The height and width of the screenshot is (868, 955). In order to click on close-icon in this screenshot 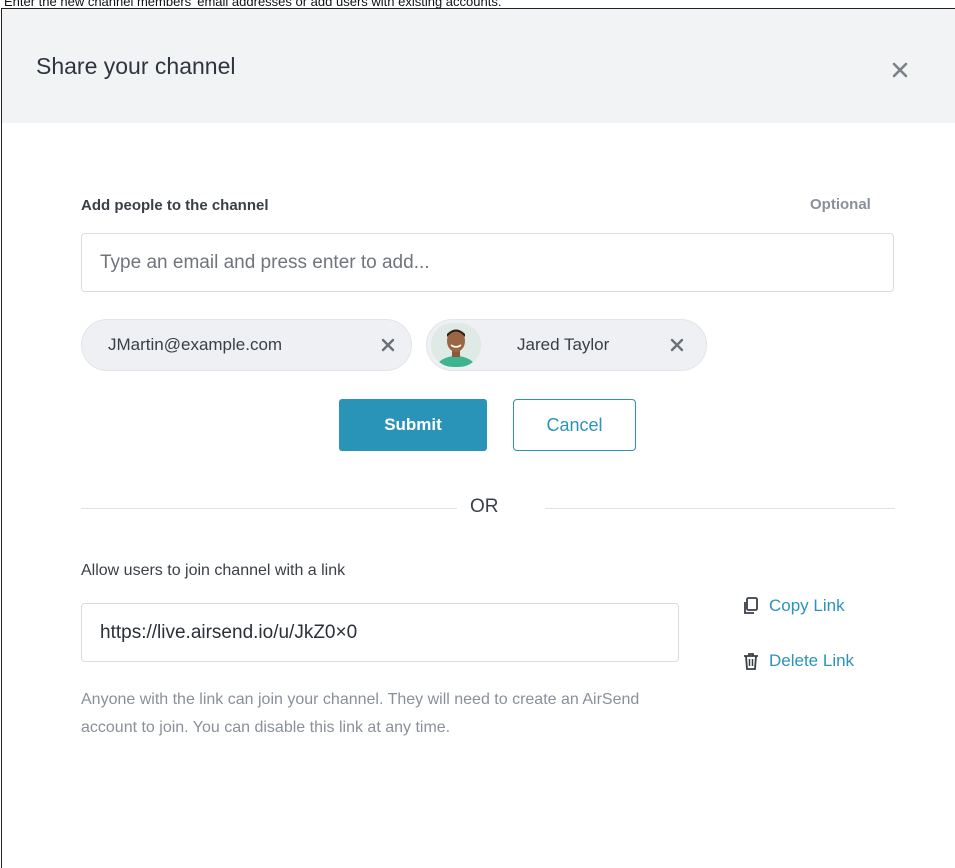, I will do `click(900, 70)`.